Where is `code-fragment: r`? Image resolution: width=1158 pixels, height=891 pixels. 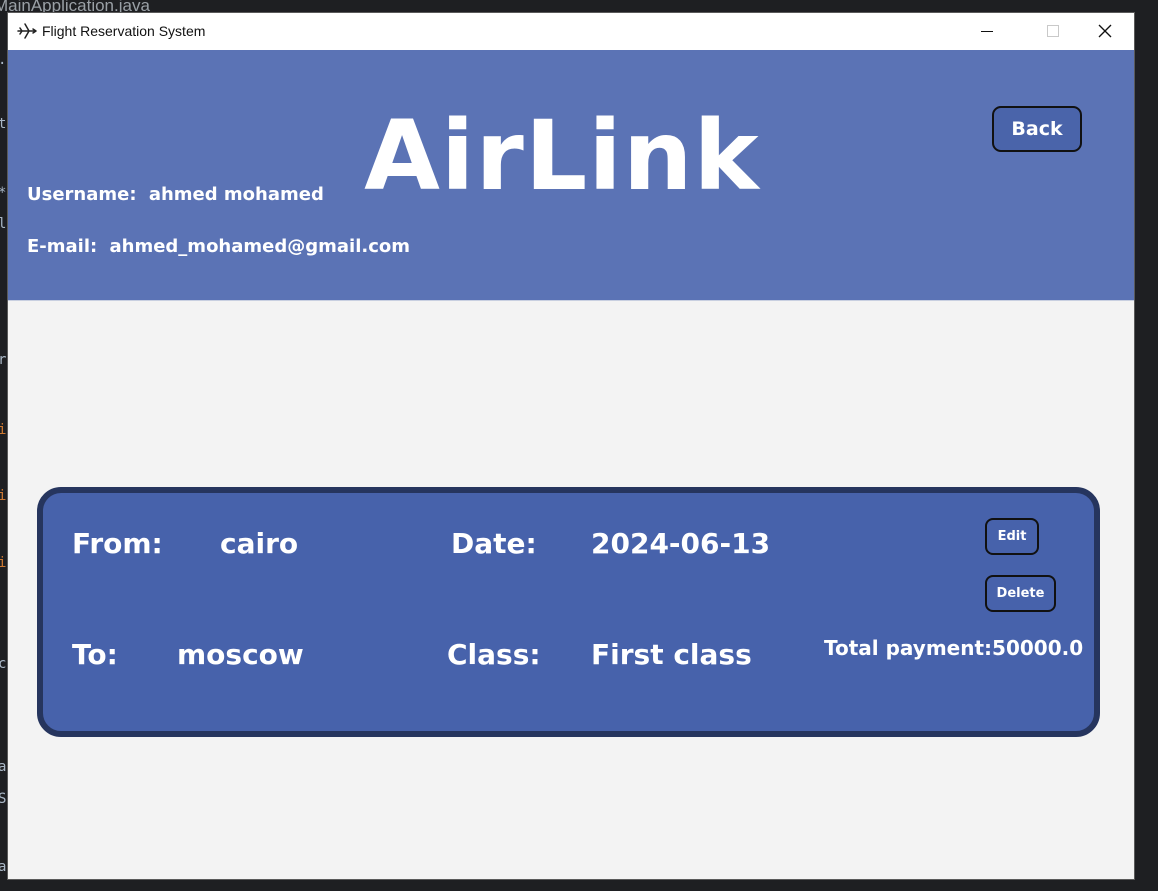
code-fragment: r is located at coordinates (3, 360).